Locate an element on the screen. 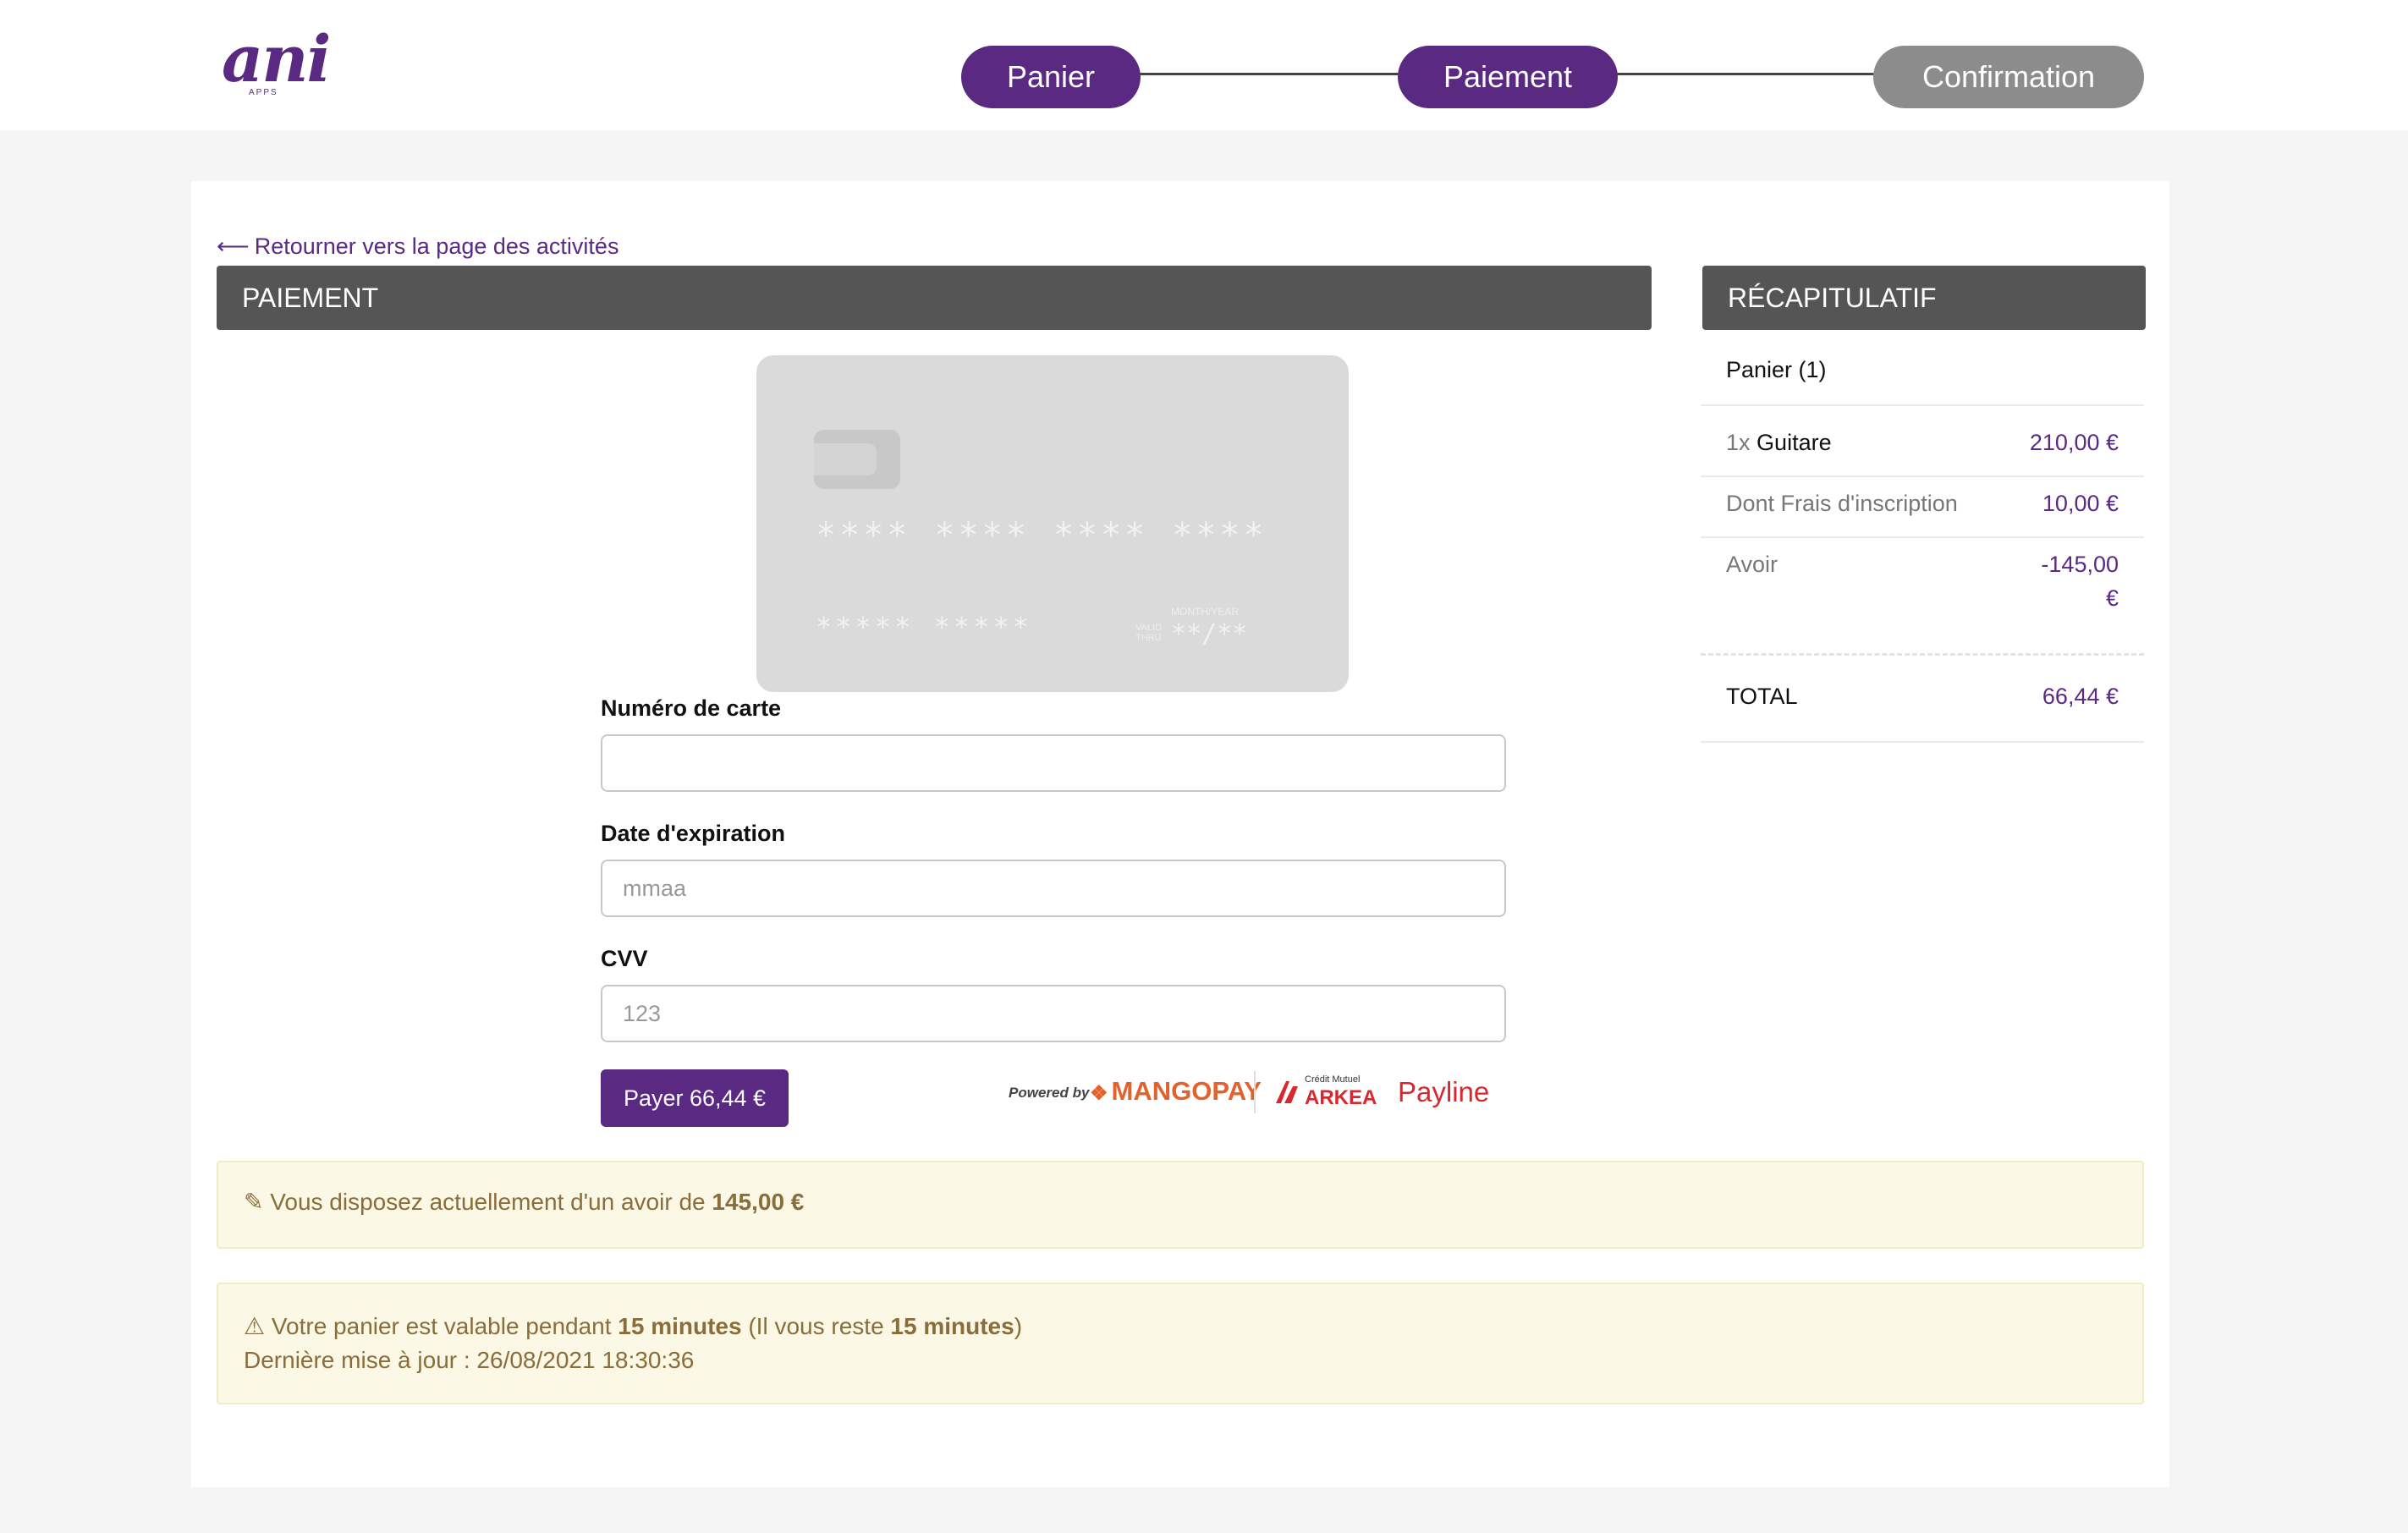 The image size is (2408, 1533). top-bar: ani APPS Panier Paiement Confirmation is located at coordinates (1204, 65).